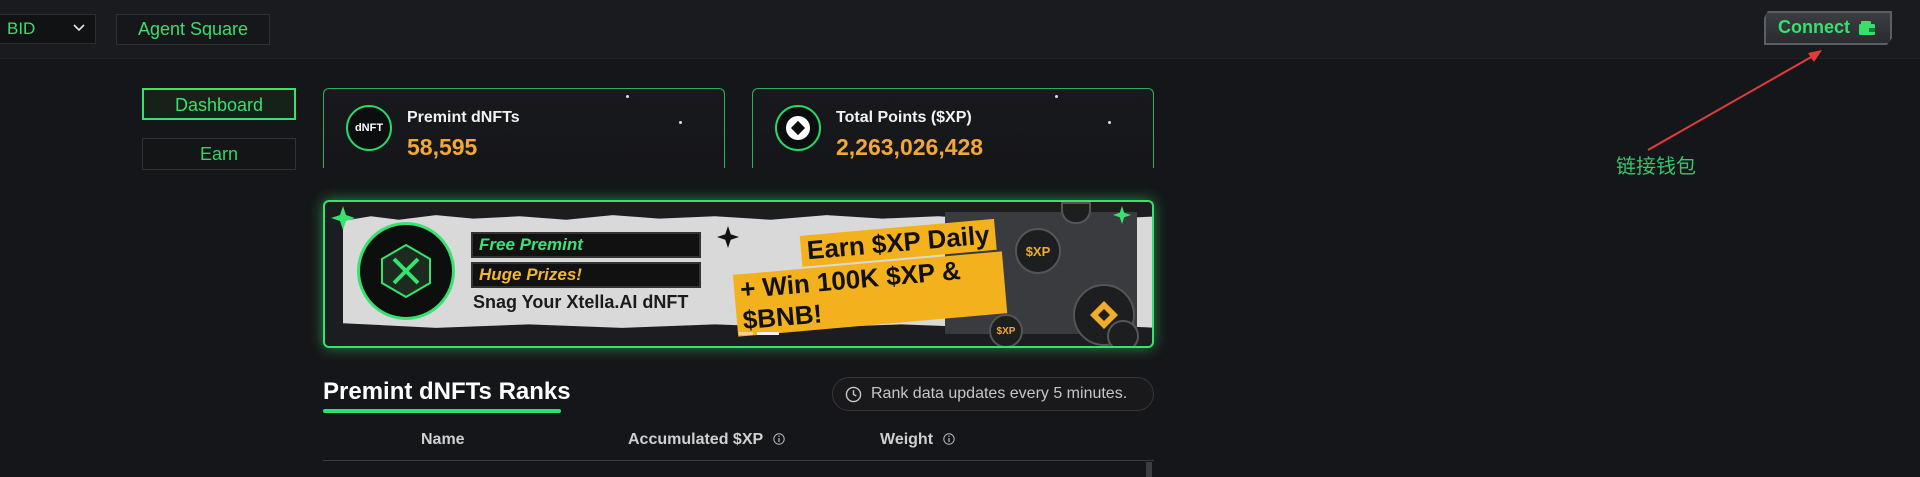 The width and height of the screenshot is (1920, 477). Describe the element at coordinates (442, 411) in the screenshot. I see `ranks-tab-underline` at that location.